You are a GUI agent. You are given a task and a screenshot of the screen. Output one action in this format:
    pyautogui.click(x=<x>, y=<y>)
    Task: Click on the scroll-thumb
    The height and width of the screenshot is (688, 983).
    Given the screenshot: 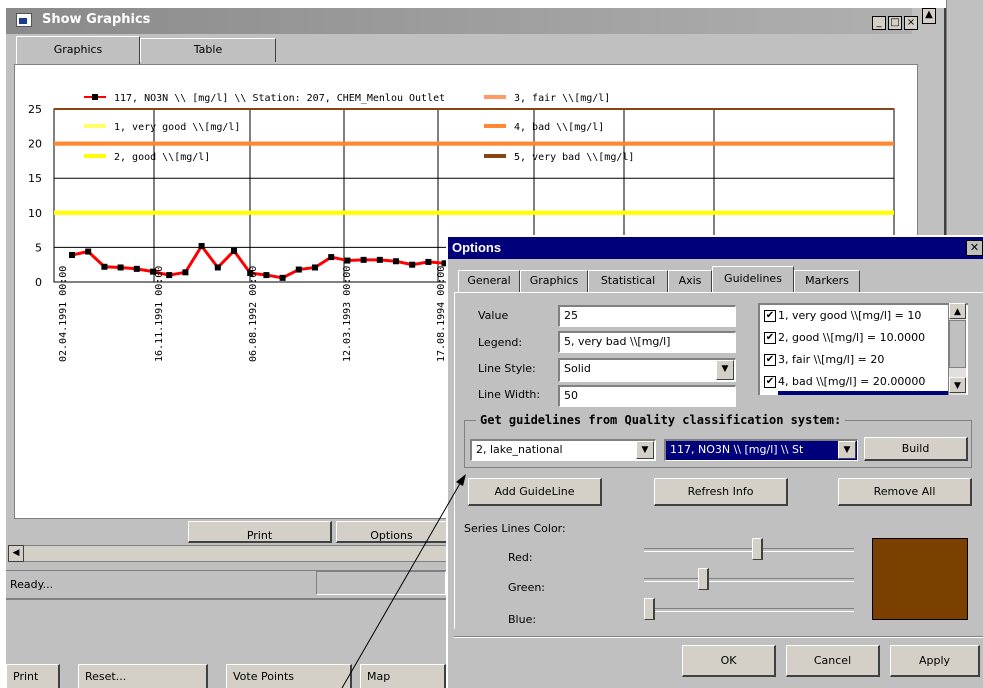 What is the action you would take?
    pyautogui.click(x=957, y=344)
    